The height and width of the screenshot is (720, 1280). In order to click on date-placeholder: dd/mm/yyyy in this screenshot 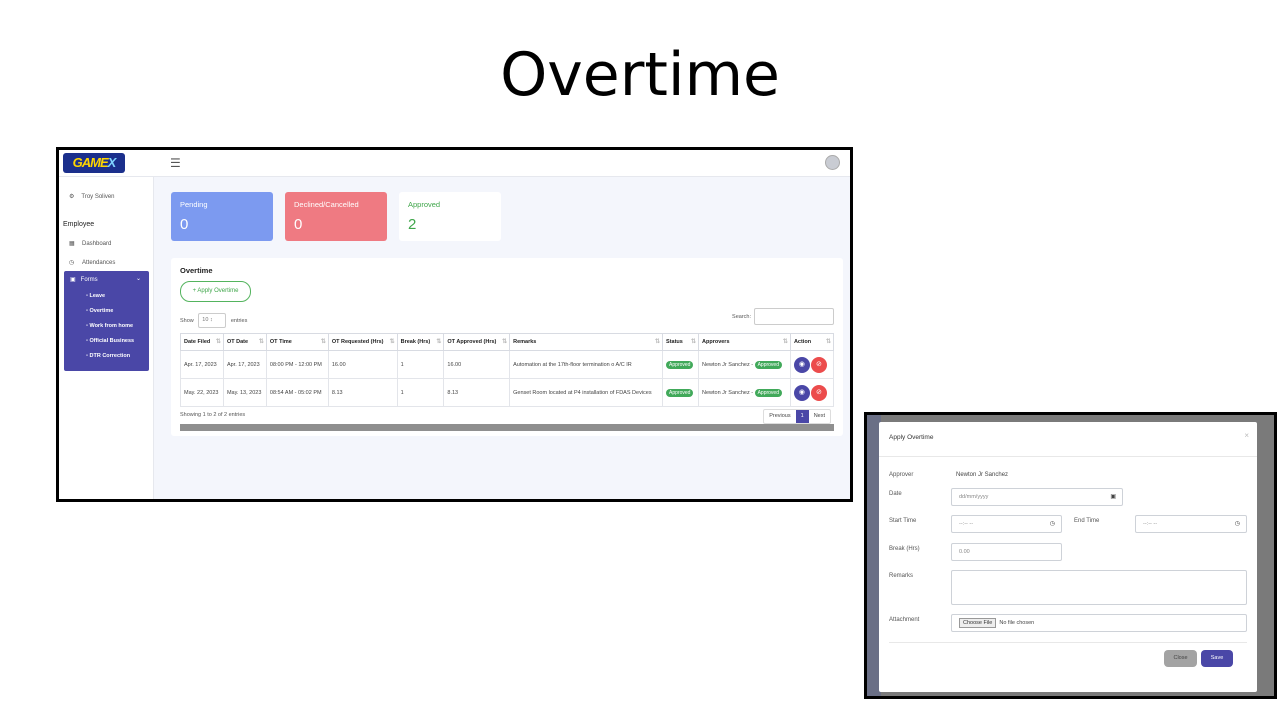, I will do `click(974, 497)`.